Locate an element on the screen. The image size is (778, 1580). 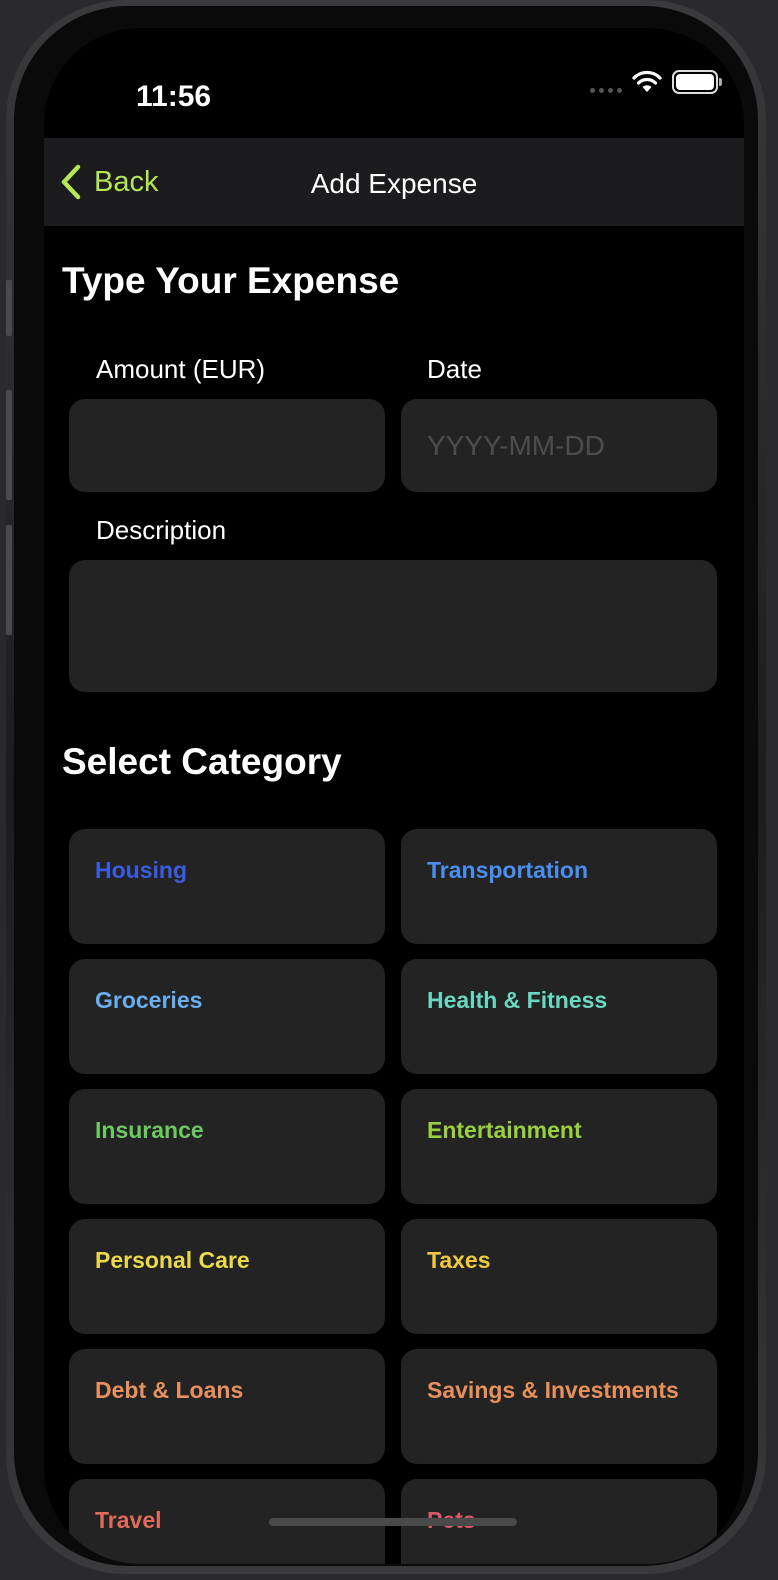
category-savings-investments: Savings & Investments is located at coordinates (559, 1406).